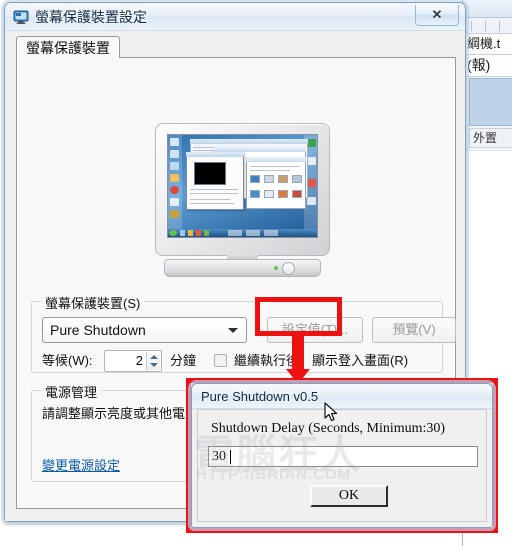 The image size is (512, 546). Describe the element at coordinates (233, 330) in the screenshot. I see `chevron-down-icon` at that location.